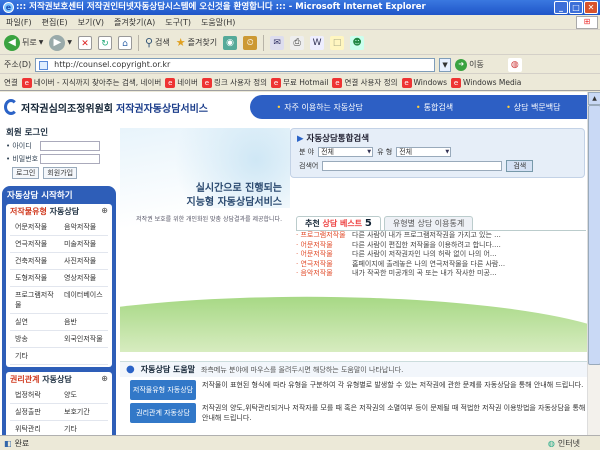 This screenshot has width=600, height=450. I want to click on search-submit-button: 검색, so click(520, 166).